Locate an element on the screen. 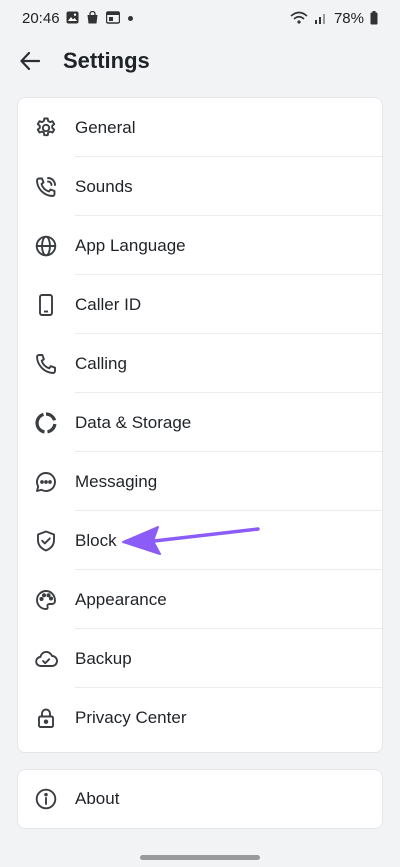 This screenshot has width=400, height=867. wifi-icon is located at coordinates (299, 18).